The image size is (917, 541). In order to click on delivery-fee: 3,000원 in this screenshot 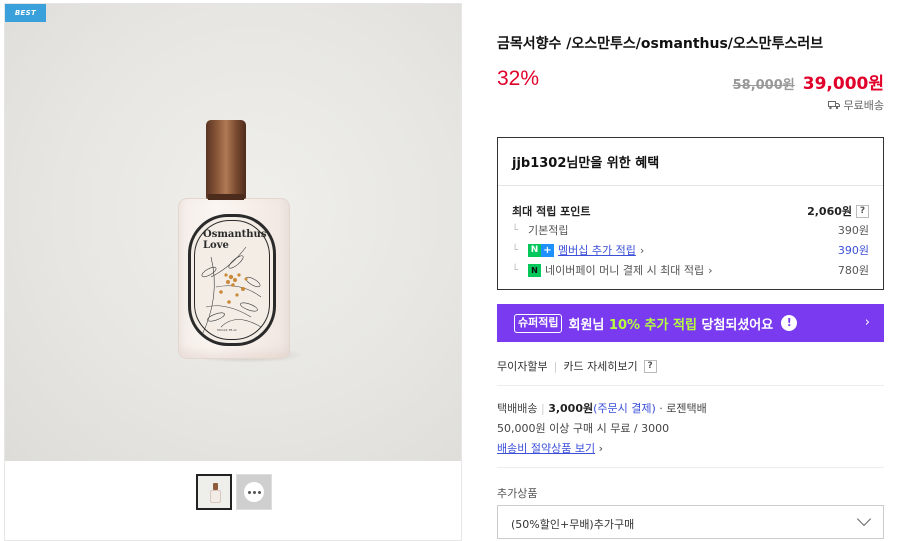, I will do `click(571, 408)`.